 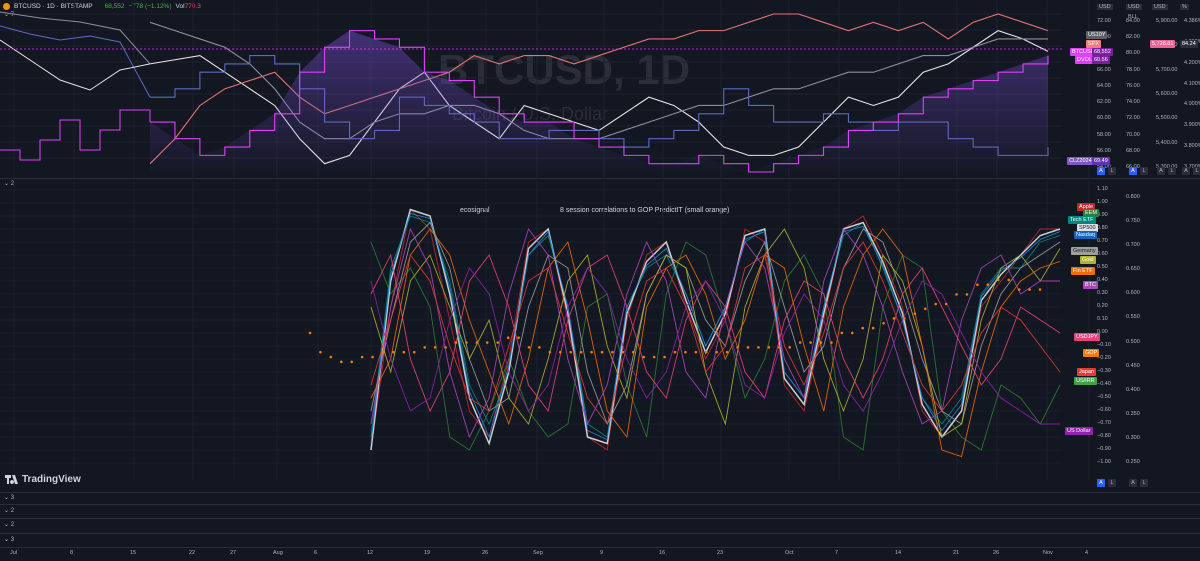 I want to click on time-tick: 16, so click(x=662, y=553).